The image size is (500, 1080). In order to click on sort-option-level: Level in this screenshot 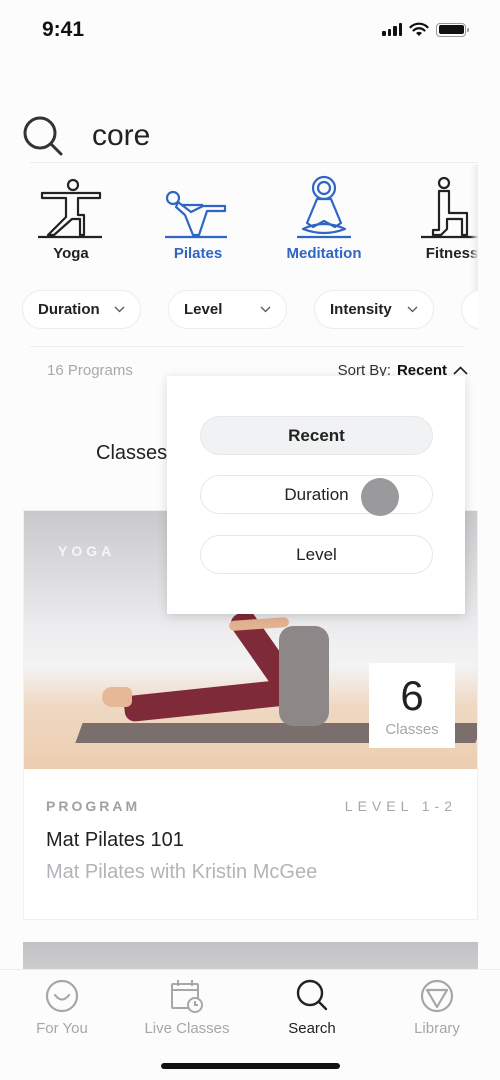, I will do `click(316, 554)`.